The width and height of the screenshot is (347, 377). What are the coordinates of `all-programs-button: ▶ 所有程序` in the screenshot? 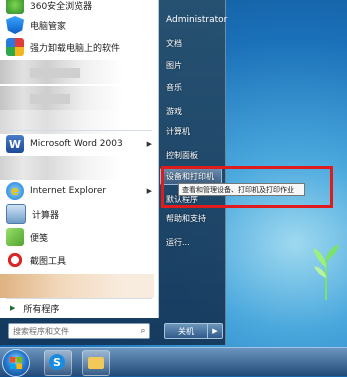 It's located at (78, 308).